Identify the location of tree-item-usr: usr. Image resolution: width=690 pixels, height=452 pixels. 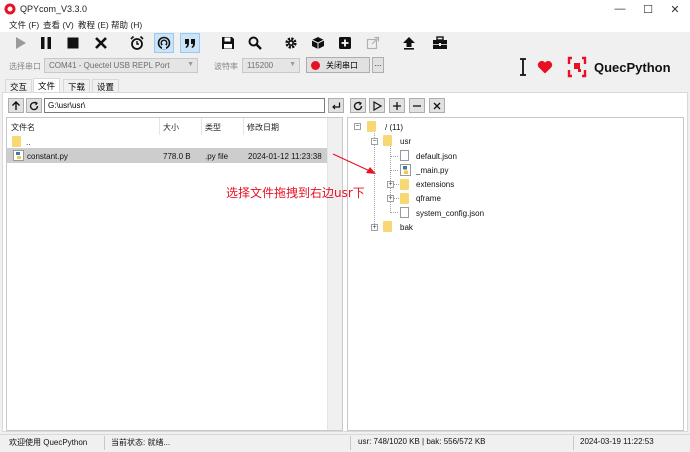
(405, 141).